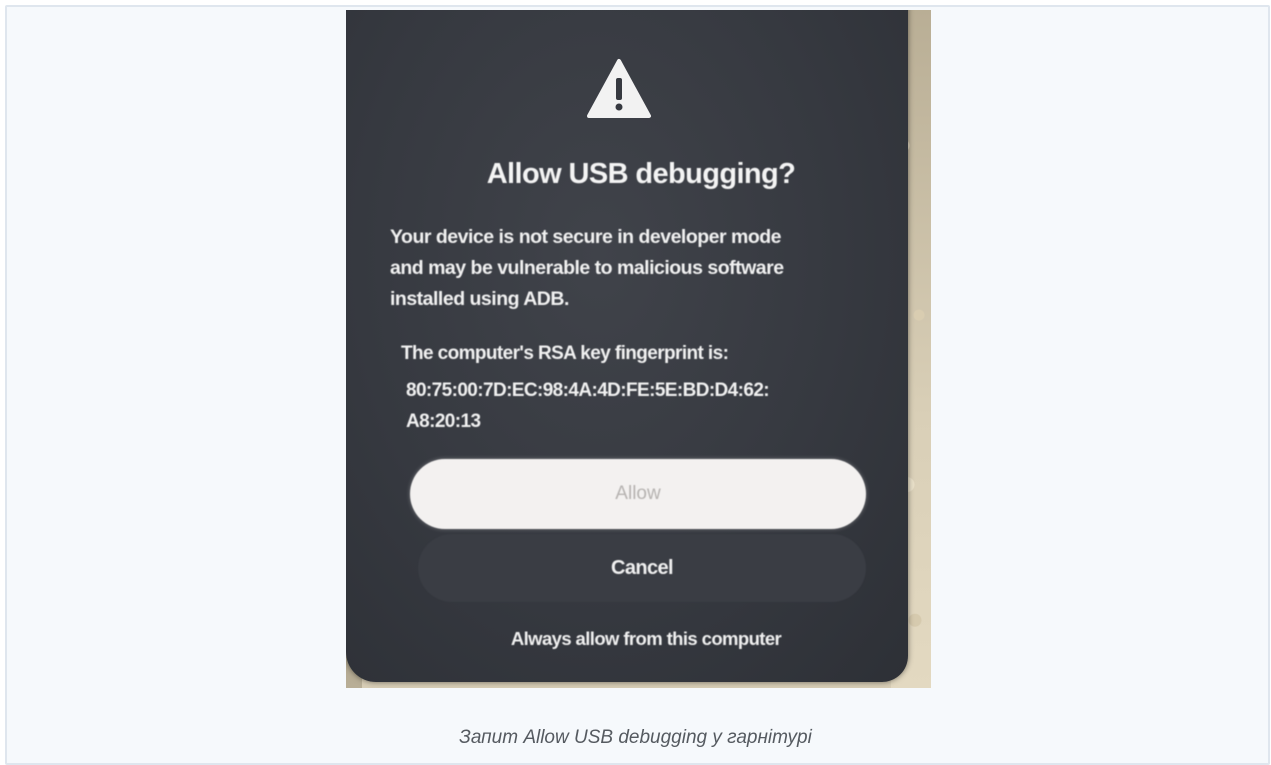 Image resolution: width=1271 pixels, height=765 pixels. Describe the element at coordinates (565, 353) in the screenshot. I see `rsa-fingerprint-label: The computer's RSA key fingerprint is:` at that location.